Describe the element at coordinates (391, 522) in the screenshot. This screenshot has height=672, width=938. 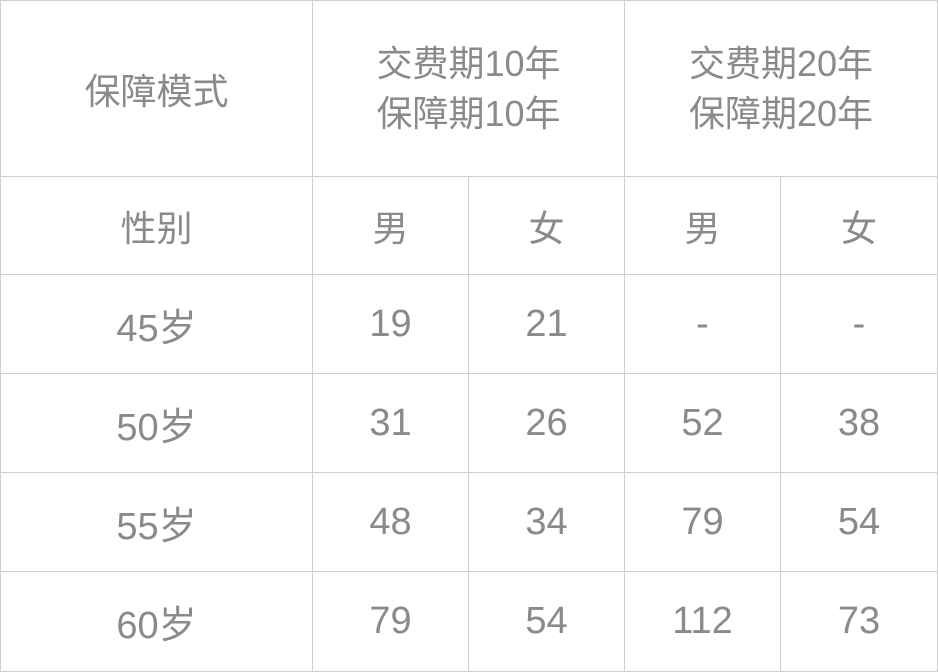
I see `value-cell: 48` at that location.